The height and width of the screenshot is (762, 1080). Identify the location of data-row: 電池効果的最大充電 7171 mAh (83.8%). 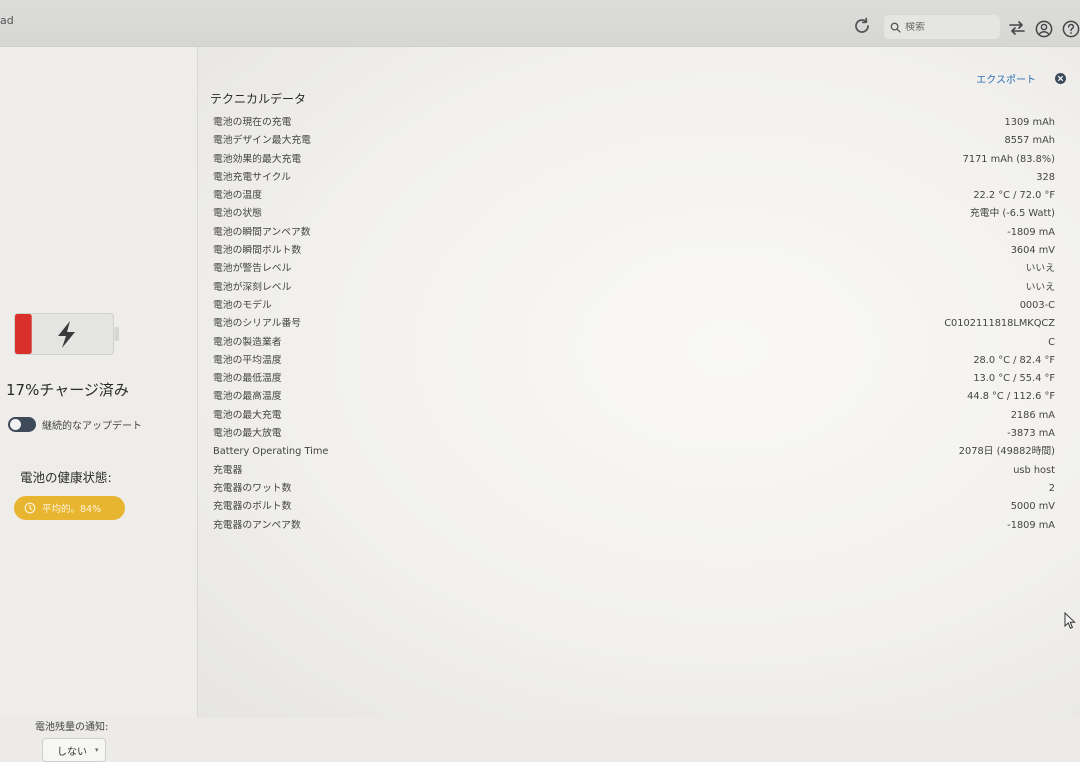
(634, 160).